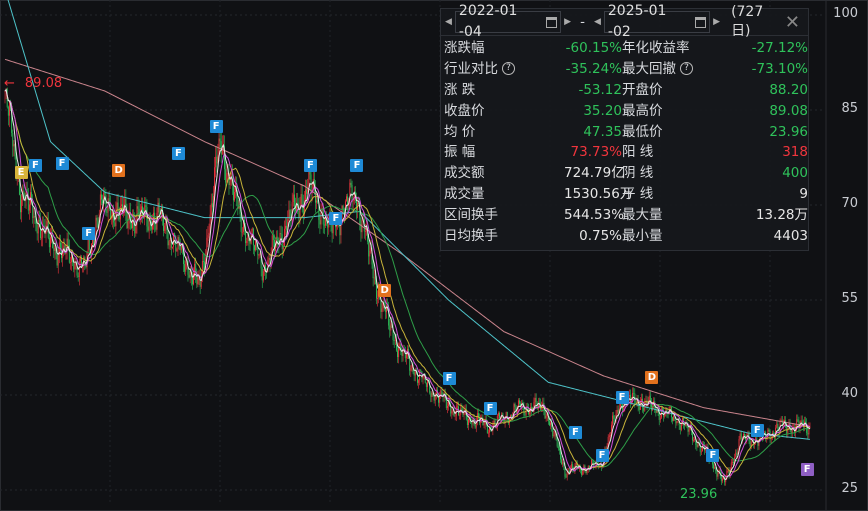 The width and height of the screenshot is (868, 511). What do you see at coordinates (792, 22) in the screenshot?
I see `close-icon: ✕` at bounding box center [792, 22].